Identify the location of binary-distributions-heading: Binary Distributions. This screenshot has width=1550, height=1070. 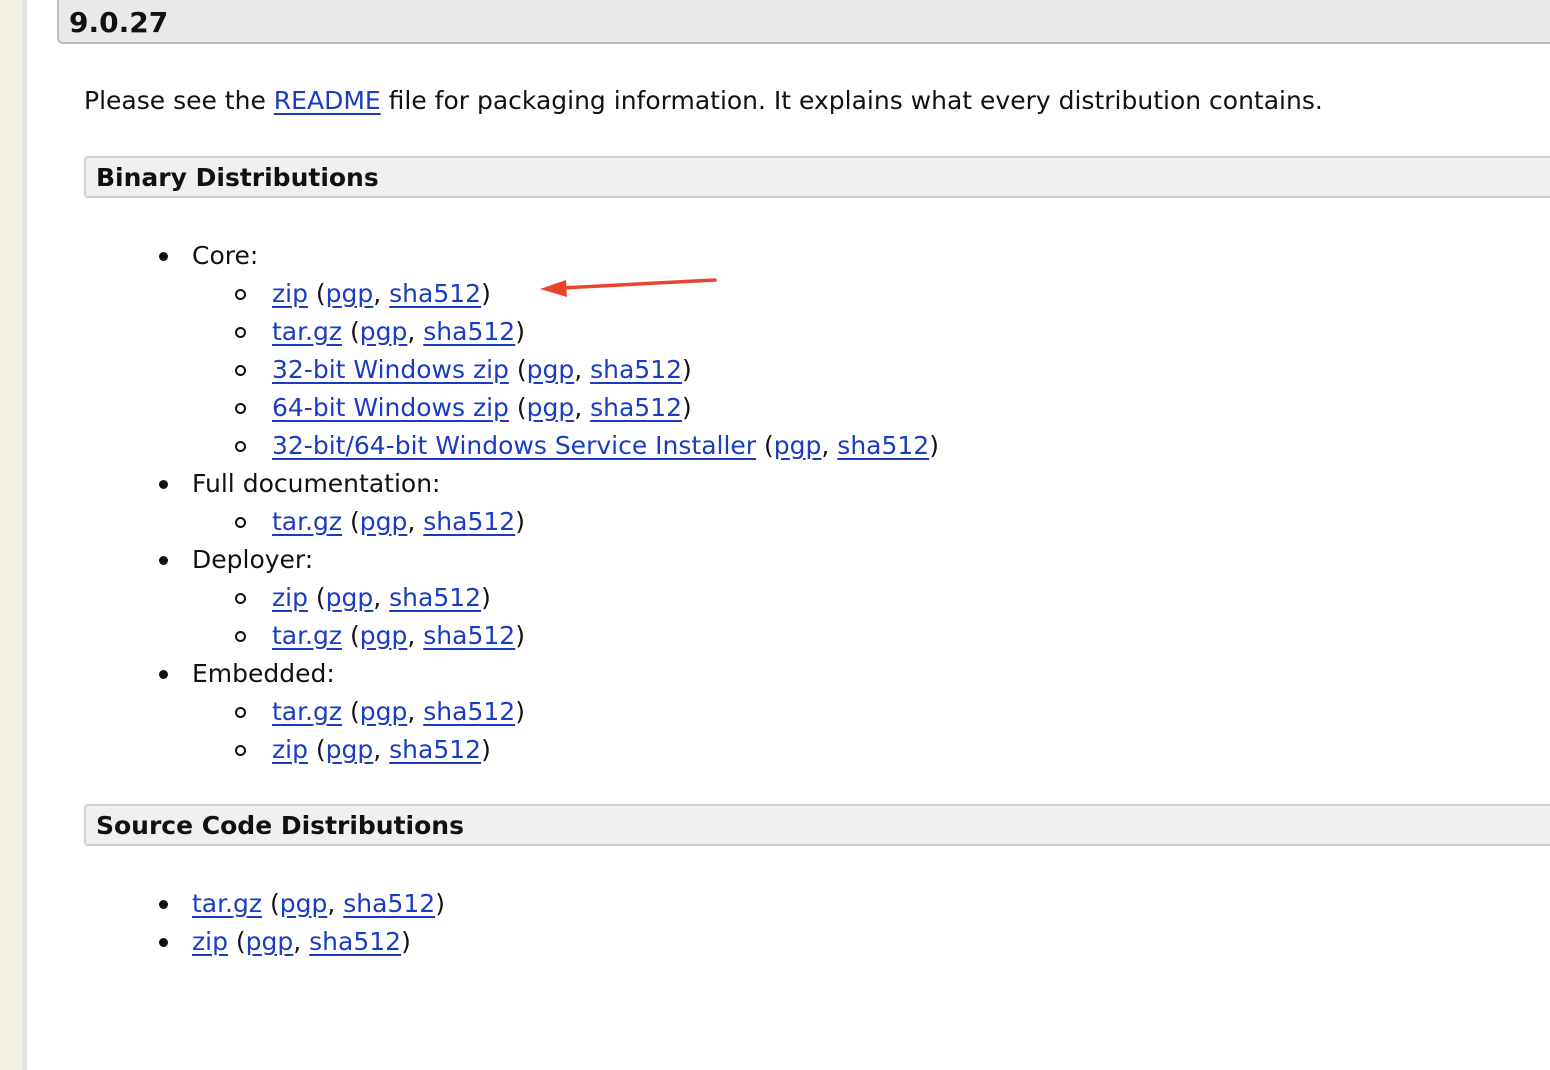
(817, 177).